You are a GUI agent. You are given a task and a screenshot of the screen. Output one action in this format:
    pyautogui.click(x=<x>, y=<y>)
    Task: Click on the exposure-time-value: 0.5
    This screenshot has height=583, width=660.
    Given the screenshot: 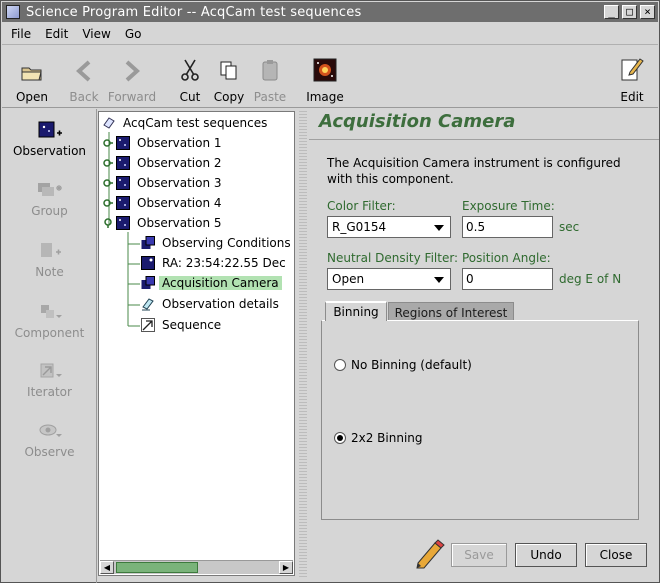 What is the action you would take?
    pyautogui.click(x=476, y=227)
    